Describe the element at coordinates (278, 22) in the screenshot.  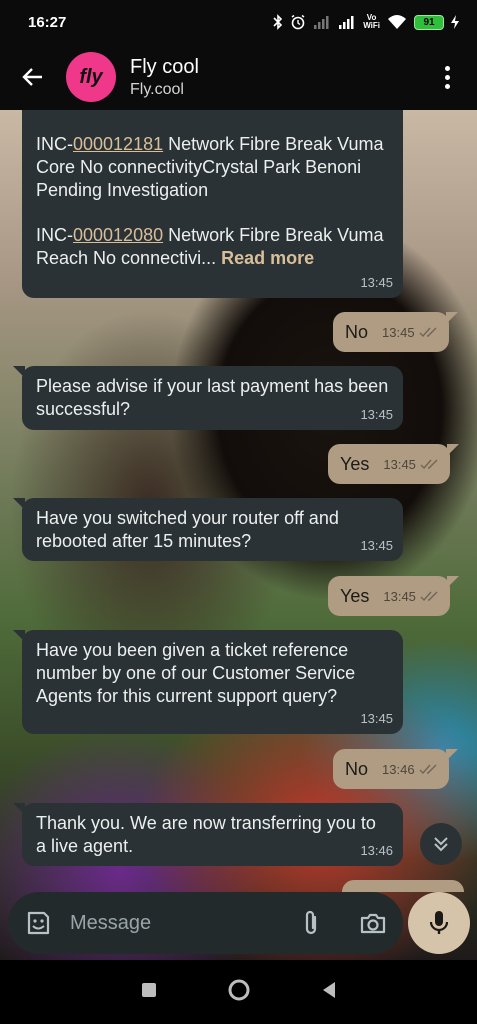
I see `bluetooth-icon` at that location.